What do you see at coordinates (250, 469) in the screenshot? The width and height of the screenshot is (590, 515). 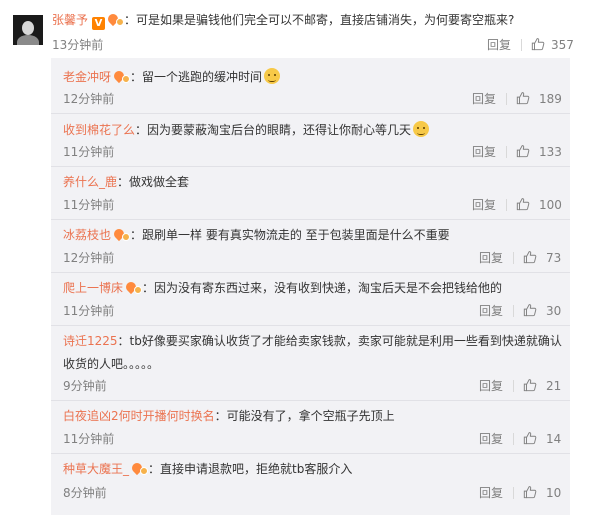 I see `reply-text: ：直接申请退款吧，拒绝就tb客服介入` at bounding box center [250, 469].